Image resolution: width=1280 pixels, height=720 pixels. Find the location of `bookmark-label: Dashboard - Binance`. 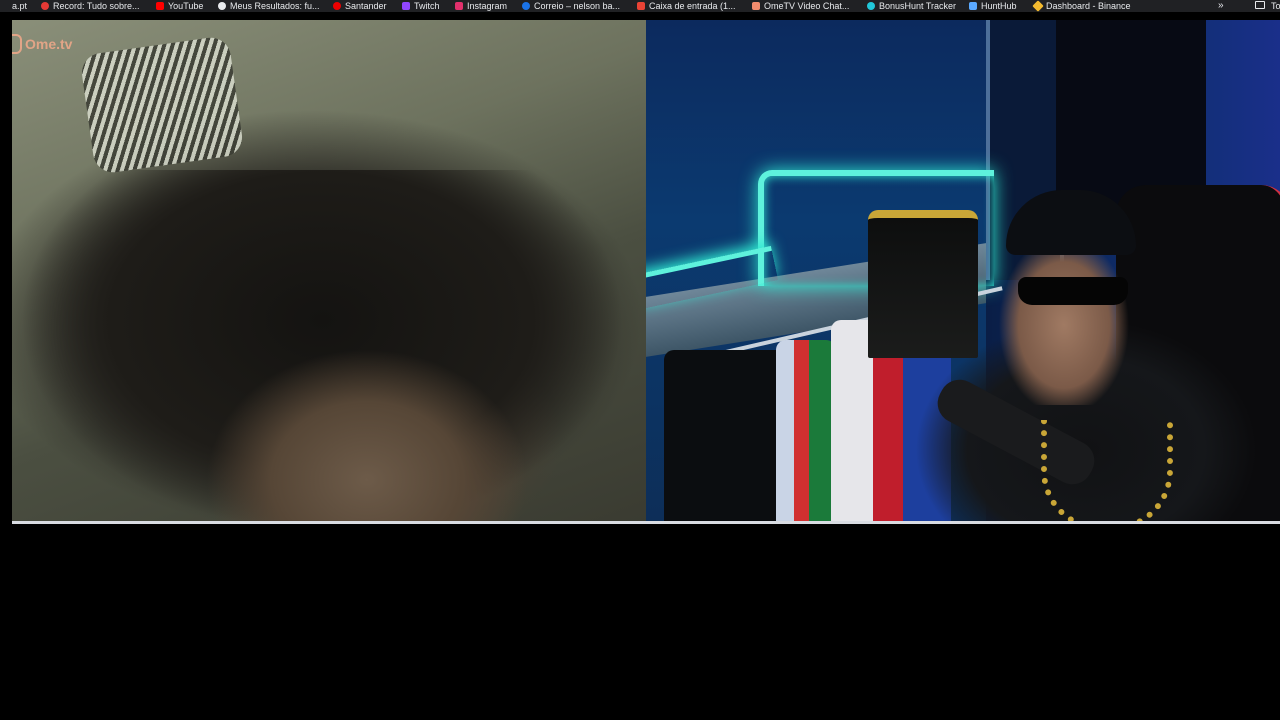

bookmark-label: Dashboard - Binance is located at coordinates (1088, 6).